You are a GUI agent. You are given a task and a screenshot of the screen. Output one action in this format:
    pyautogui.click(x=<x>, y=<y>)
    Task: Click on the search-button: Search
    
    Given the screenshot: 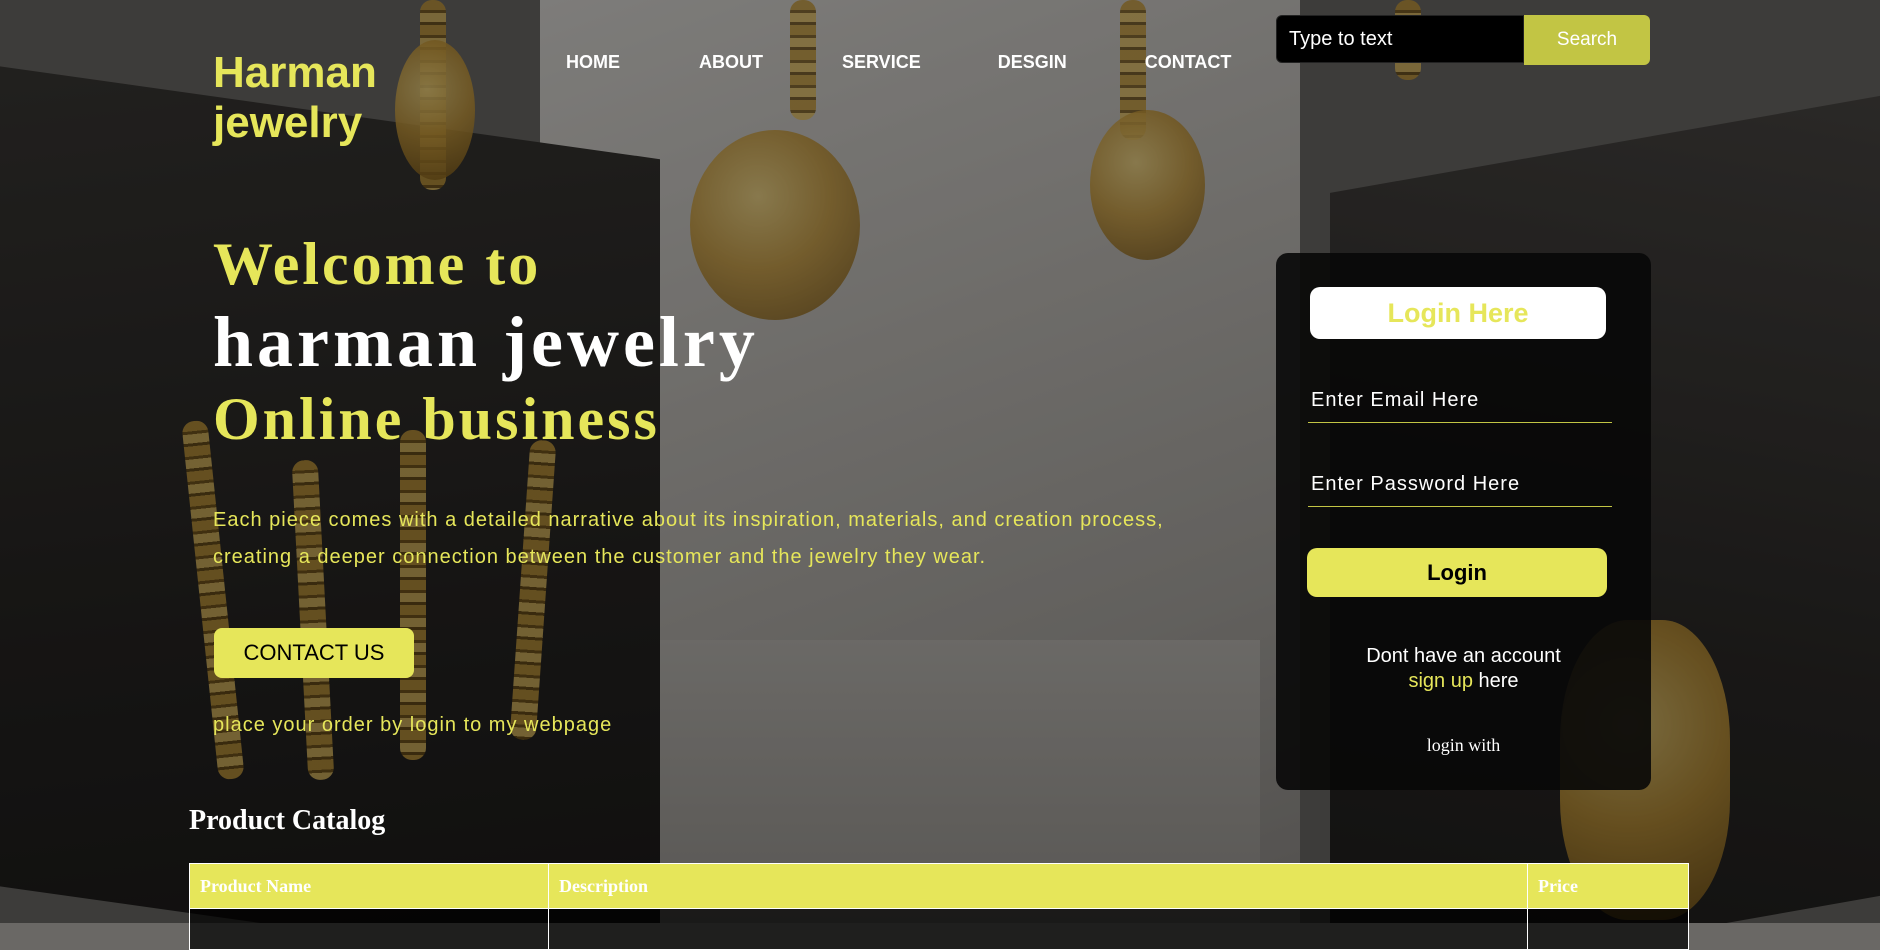 What is the action you would take?
    pyautogui.click(x=1587, y=40)
    